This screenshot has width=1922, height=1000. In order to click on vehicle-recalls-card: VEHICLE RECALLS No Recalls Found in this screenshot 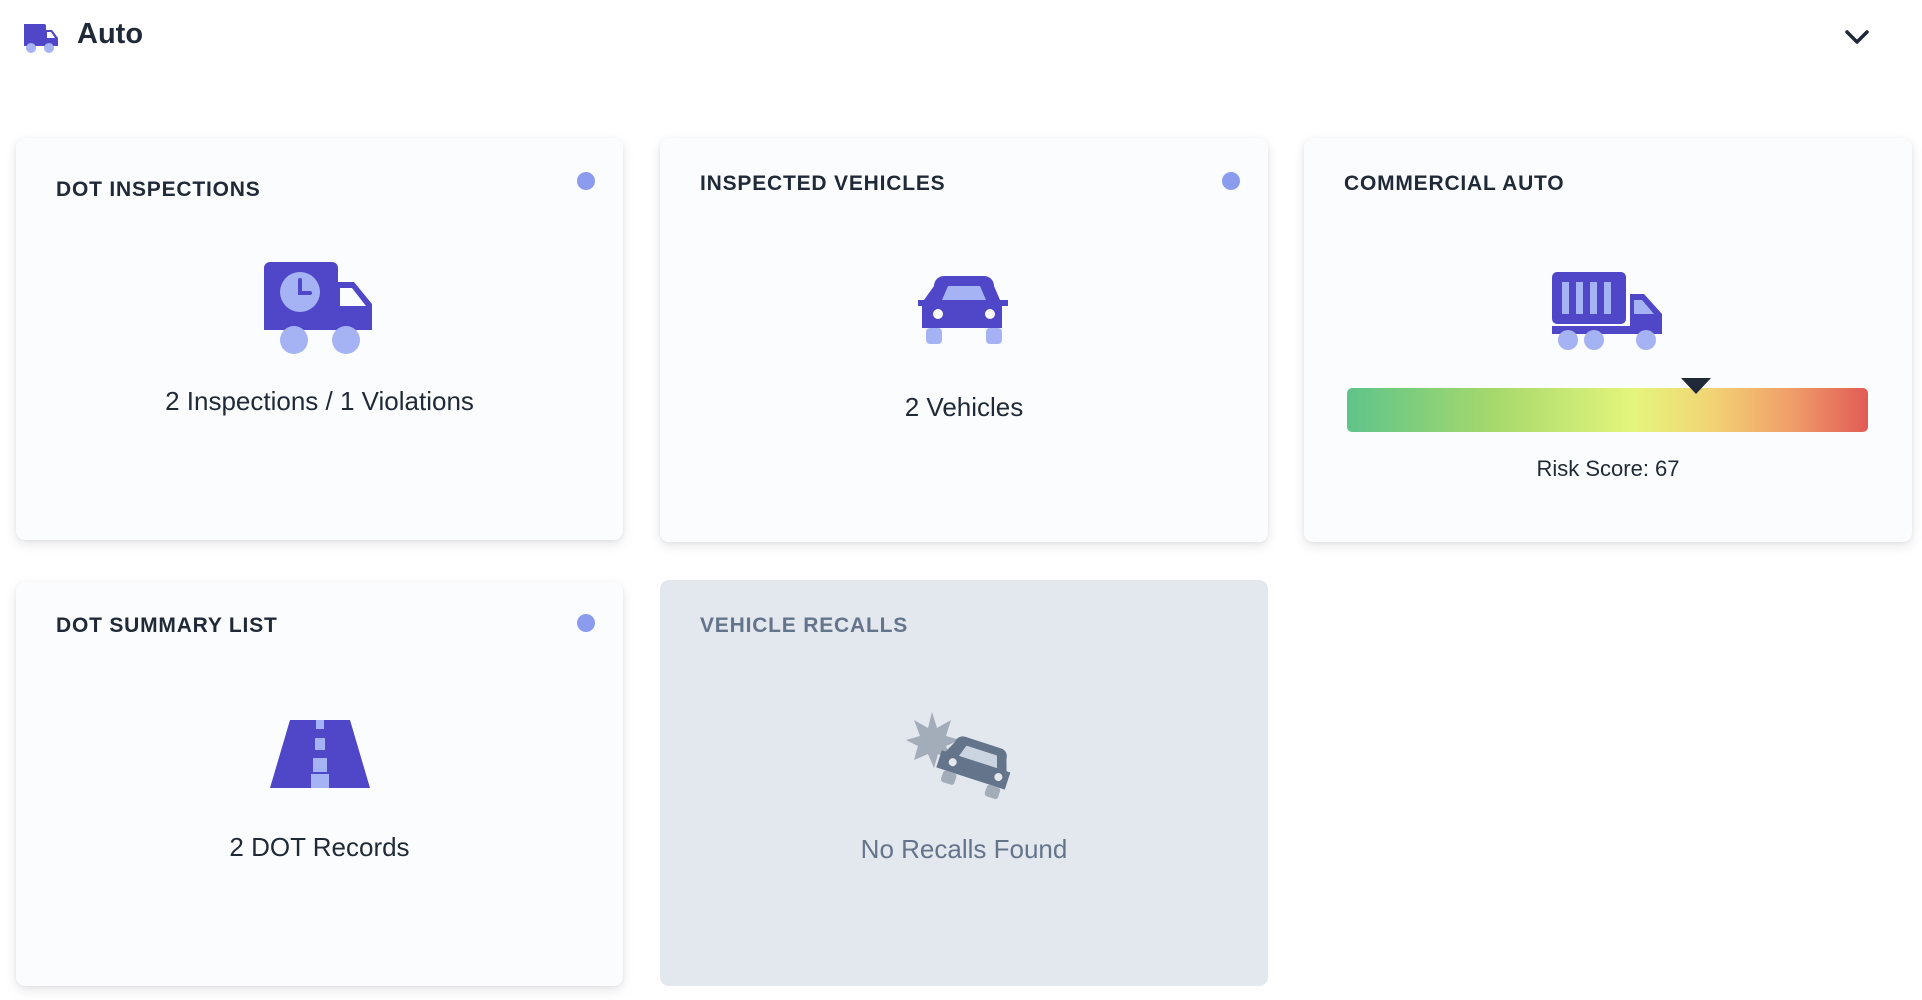, I will do `click(964, 783)`.